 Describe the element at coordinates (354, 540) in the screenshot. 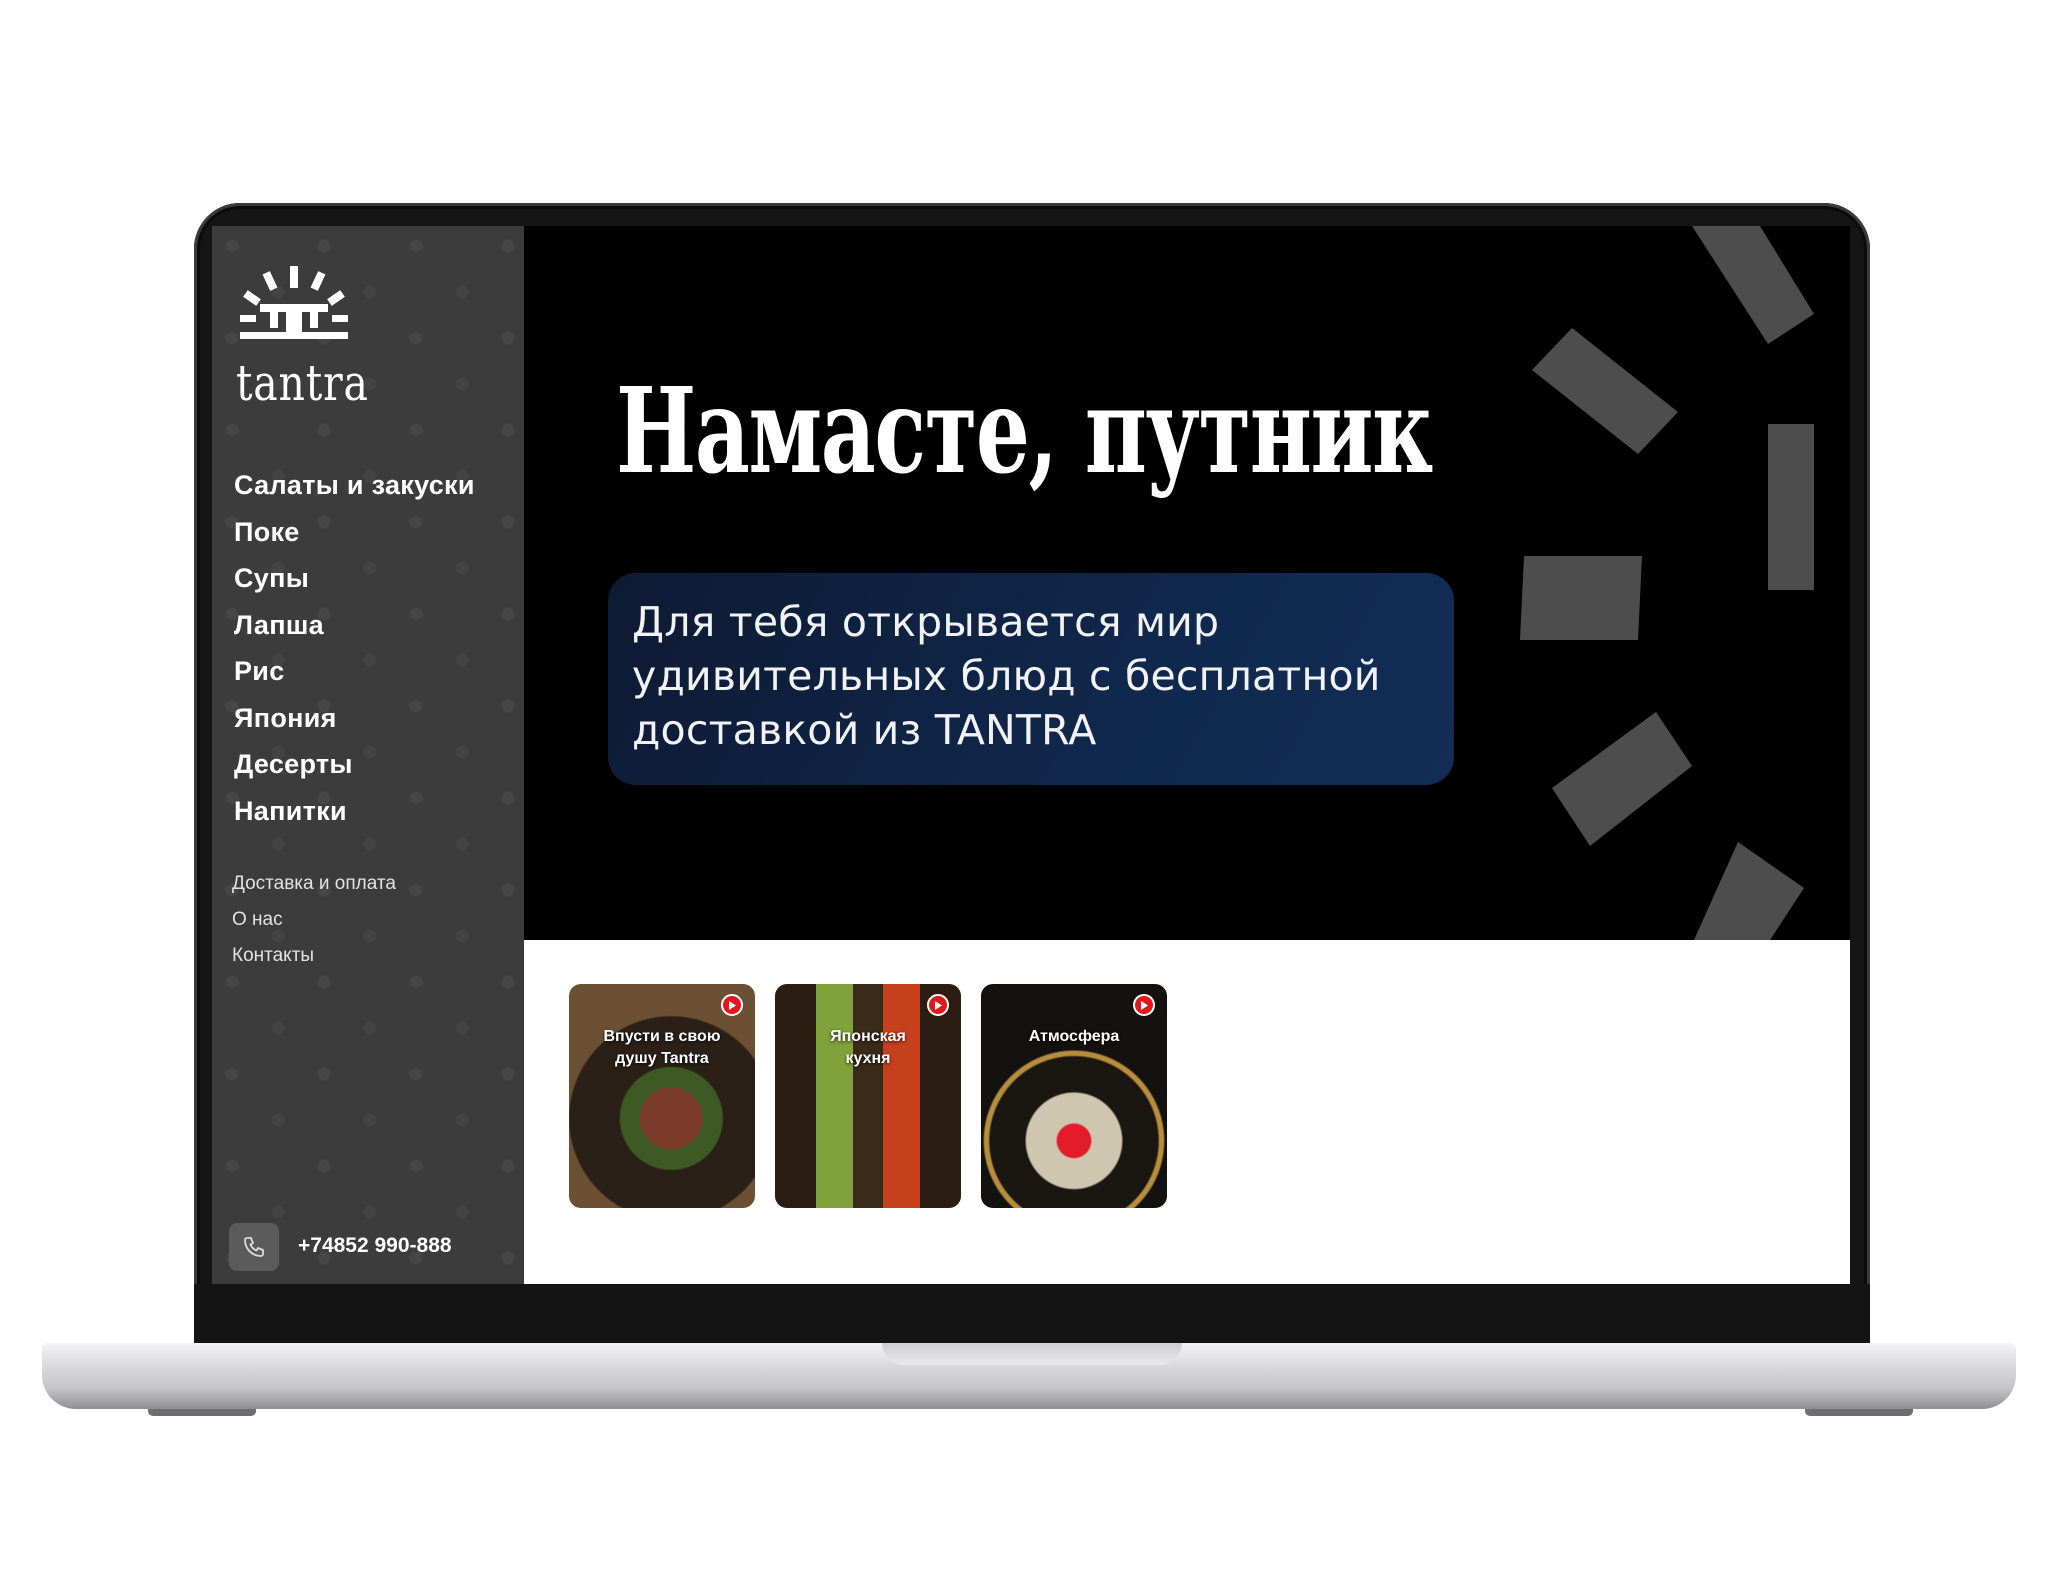

I see `menu-item-poke: Поке` at that location.